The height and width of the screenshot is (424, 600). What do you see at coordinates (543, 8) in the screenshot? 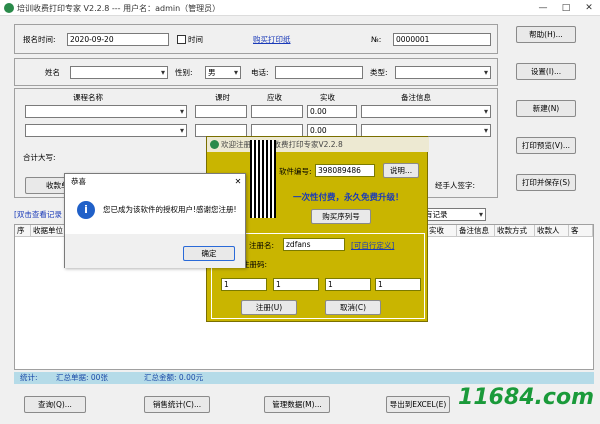
I see `minimize-button: —` at bounding box center [543, 8].